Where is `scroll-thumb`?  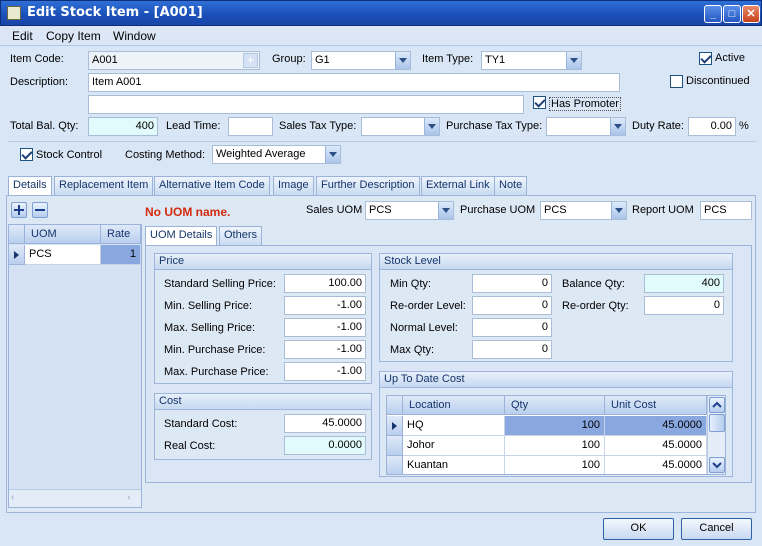
scroll-thumb is located at coordinates (717, 423).